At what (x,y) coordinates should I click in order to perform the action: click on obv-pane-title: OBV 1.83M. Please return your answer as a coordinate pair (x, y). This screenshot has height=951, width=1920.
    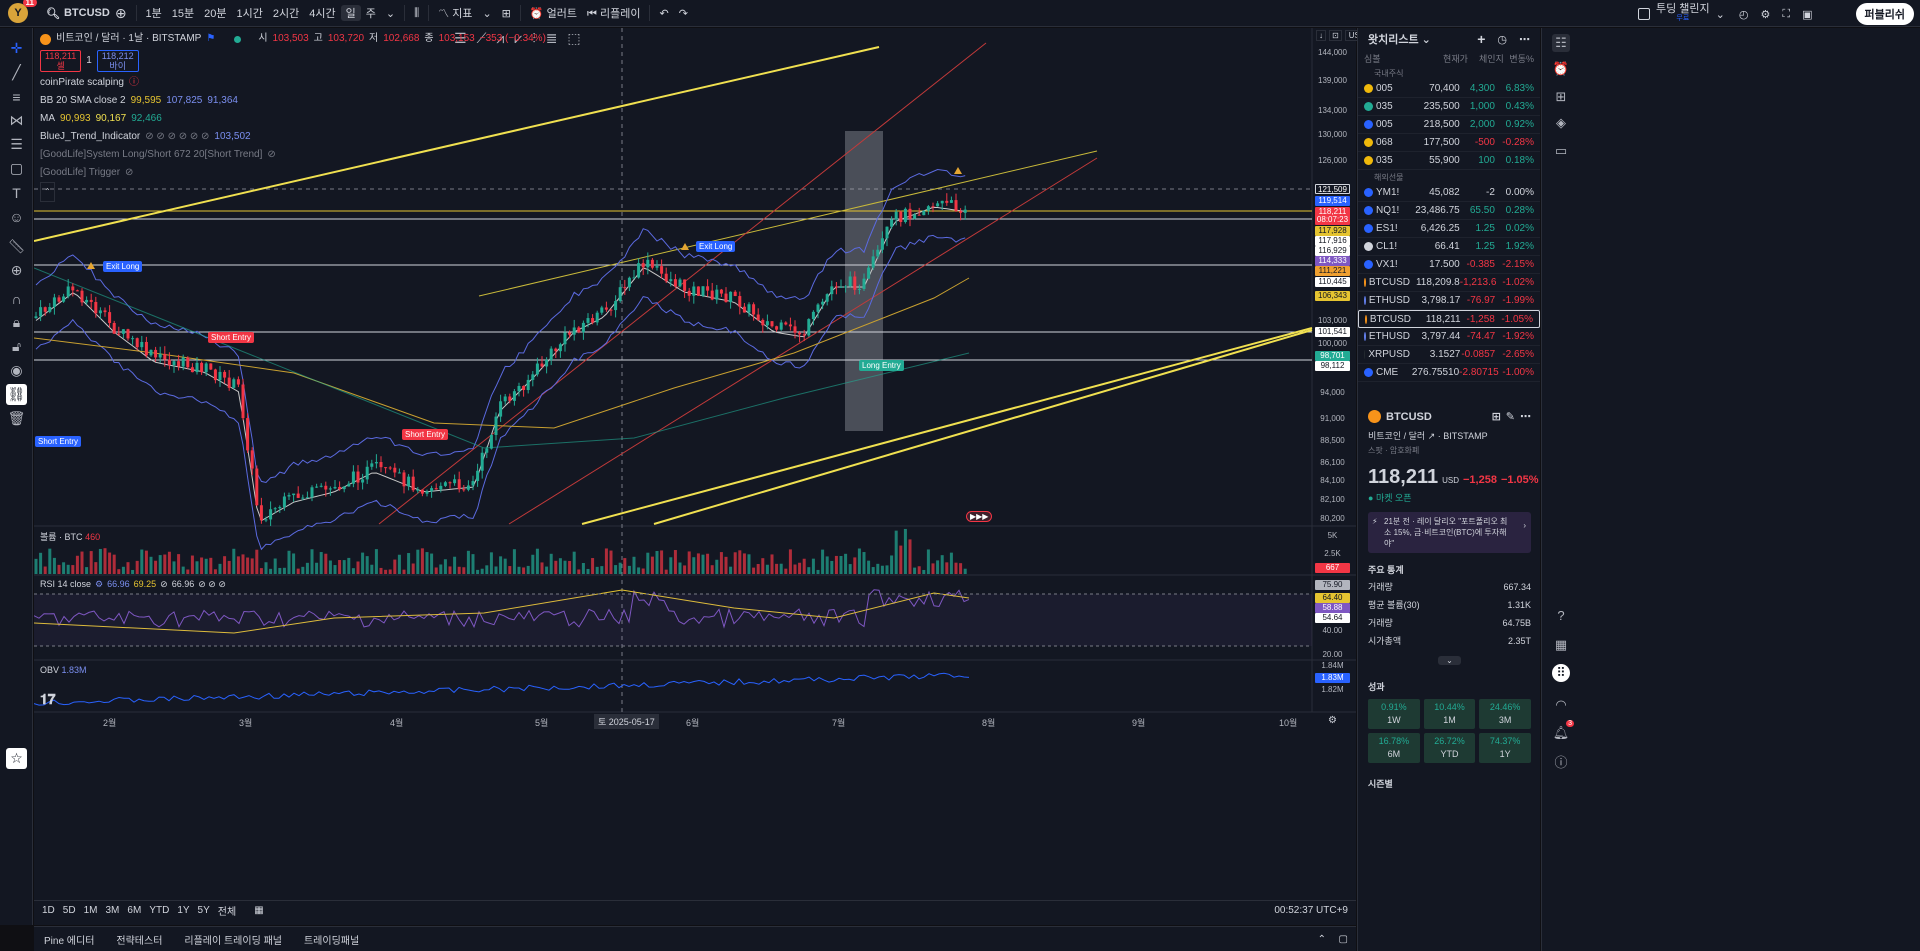
    Looking at the image, I should click on (63, 670).